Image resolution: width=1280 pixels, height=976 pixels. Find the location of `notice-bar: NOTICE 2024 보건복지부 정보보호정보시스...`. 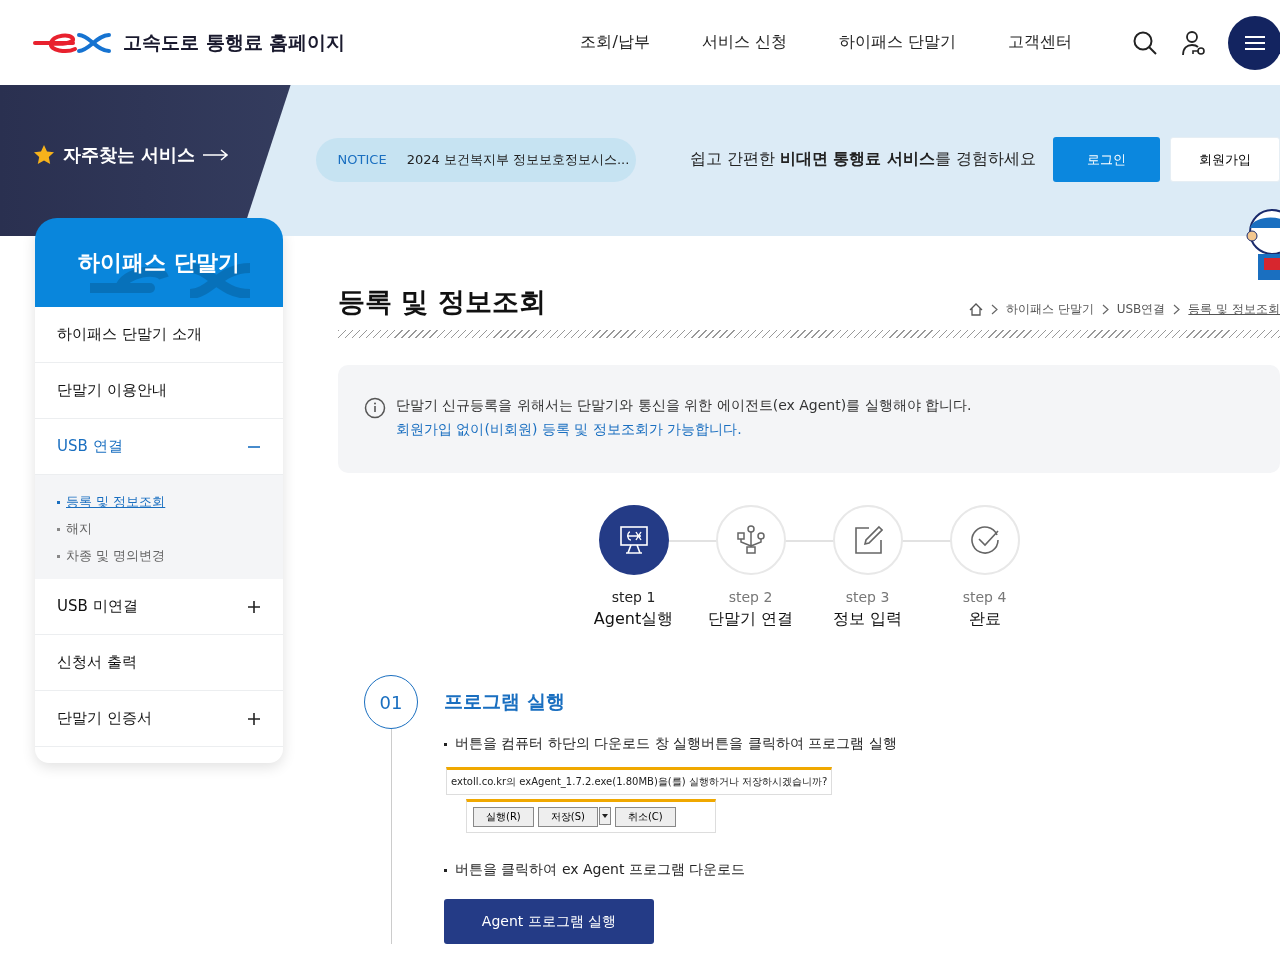

notice-bar: NOTICE 2024 보건복지부 정보보호정보시스... is located at coordinates (475, 159).